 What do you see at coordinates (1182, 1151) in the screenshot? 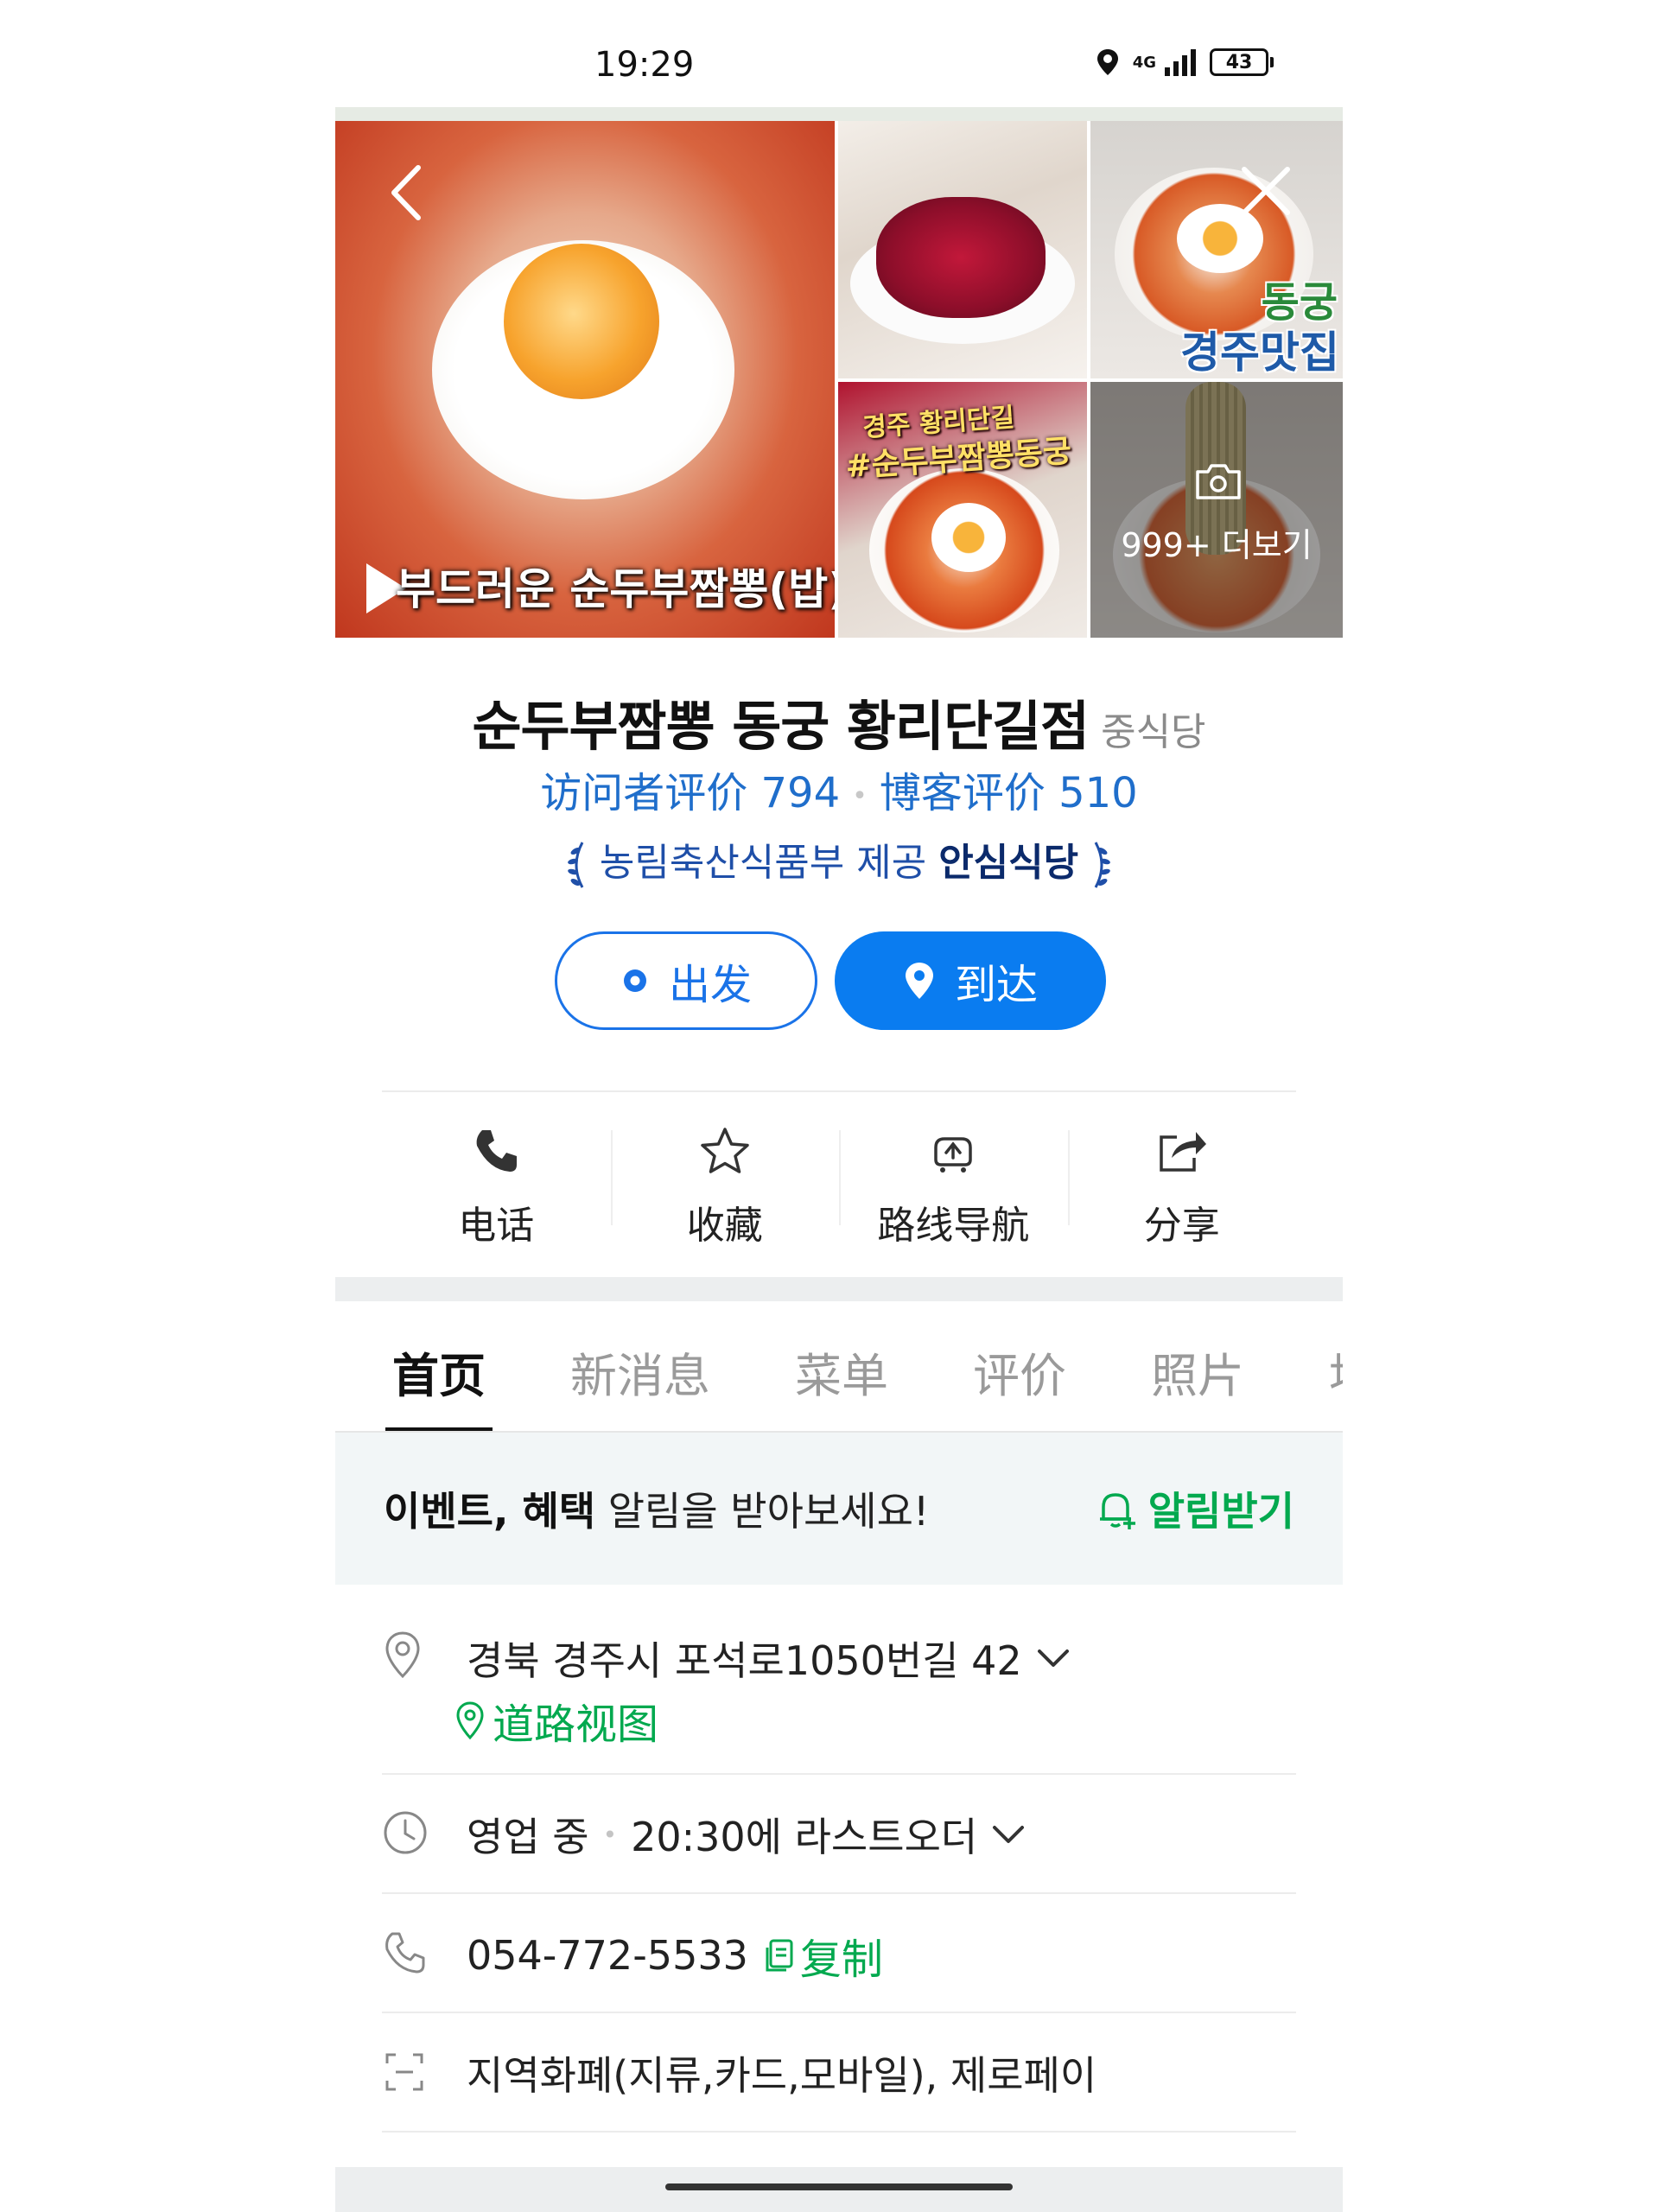
I see `share-icon` at bounding box center [1182, 1151].